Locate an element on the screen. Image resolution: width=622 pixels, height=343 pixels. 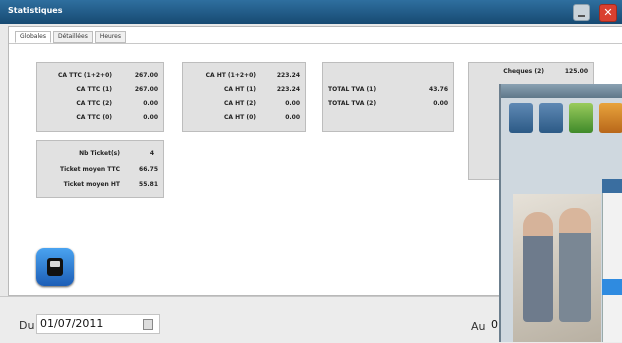
window-title: Statistiques is located at coordinates (35, 10).